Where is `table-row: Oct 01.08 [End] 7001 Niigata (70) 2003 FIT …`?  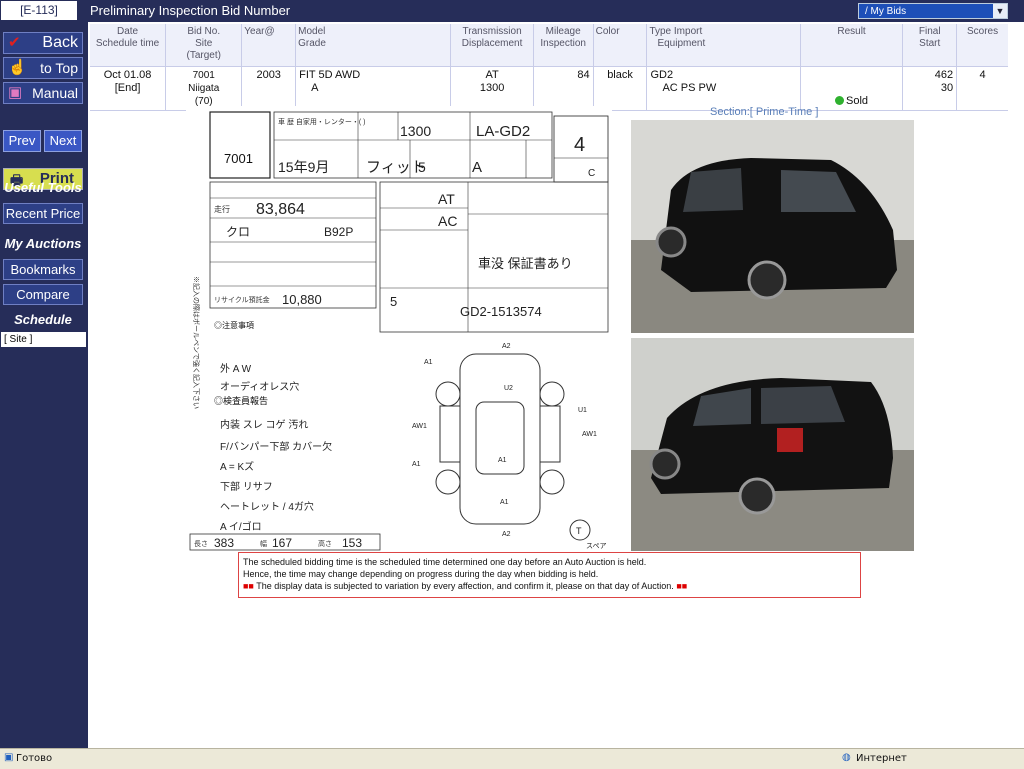 table-row: Oct 01.08 [End] 7001 Niigata (70) 2003 FIT … is located at coordinates (549, 88).